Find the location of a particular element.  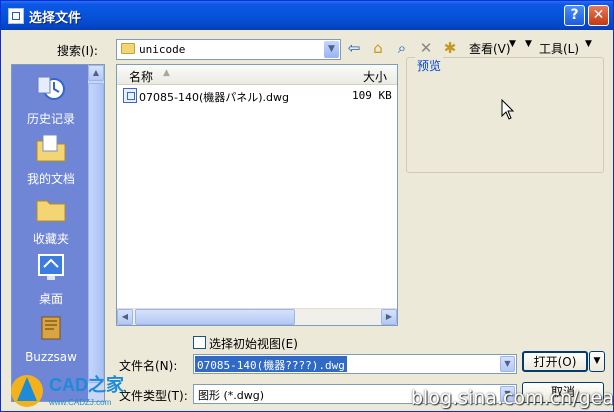

location-value: unicode is located at coordinates (162, 49).